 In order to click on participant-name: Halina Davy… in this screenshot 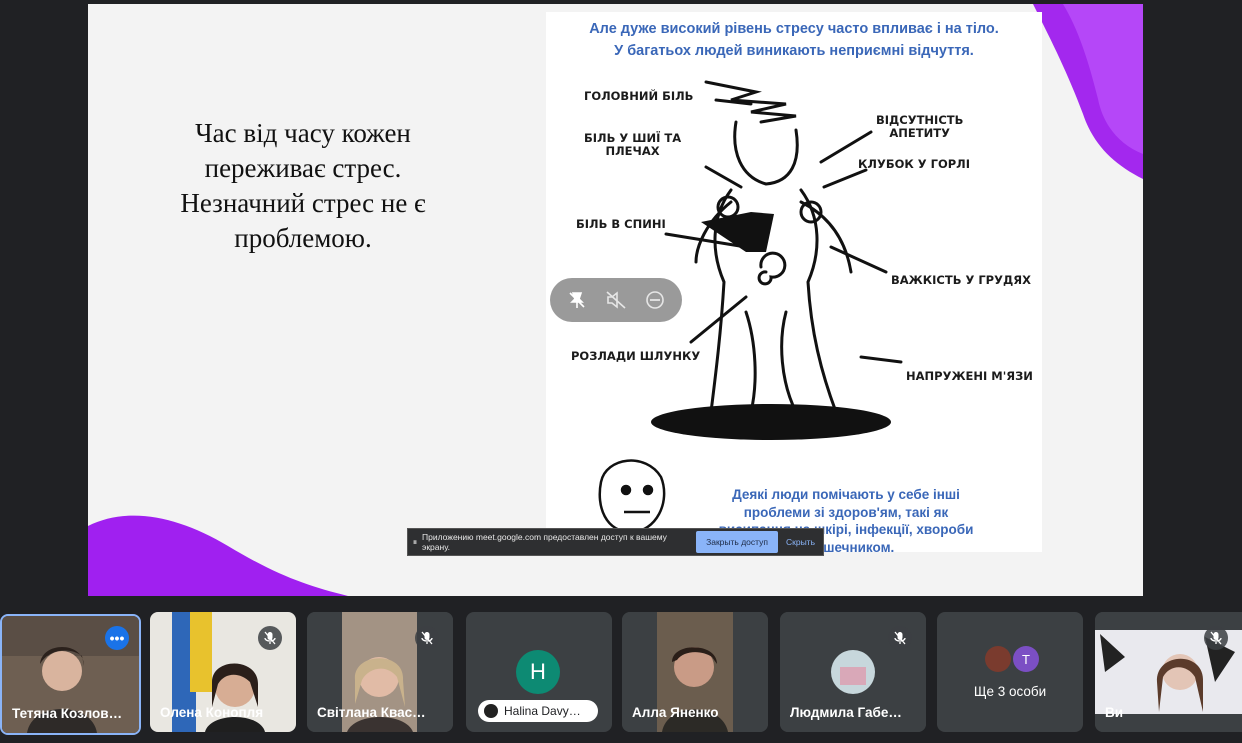, I will do `click(542, 711)`.